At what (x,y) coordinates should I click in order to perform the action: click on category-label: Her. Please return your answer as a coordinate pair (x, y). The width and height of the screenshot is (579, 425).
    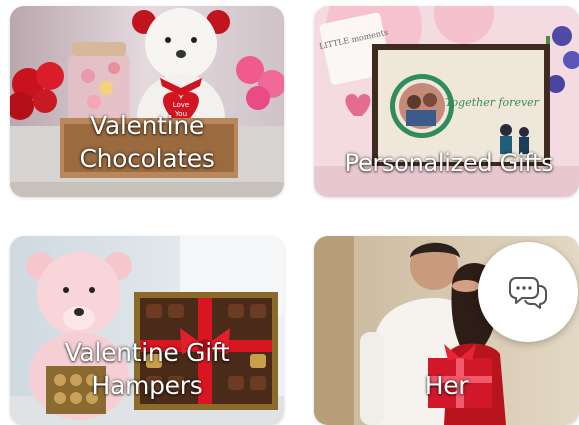
    Looking at the image, I should click on (446, 385).